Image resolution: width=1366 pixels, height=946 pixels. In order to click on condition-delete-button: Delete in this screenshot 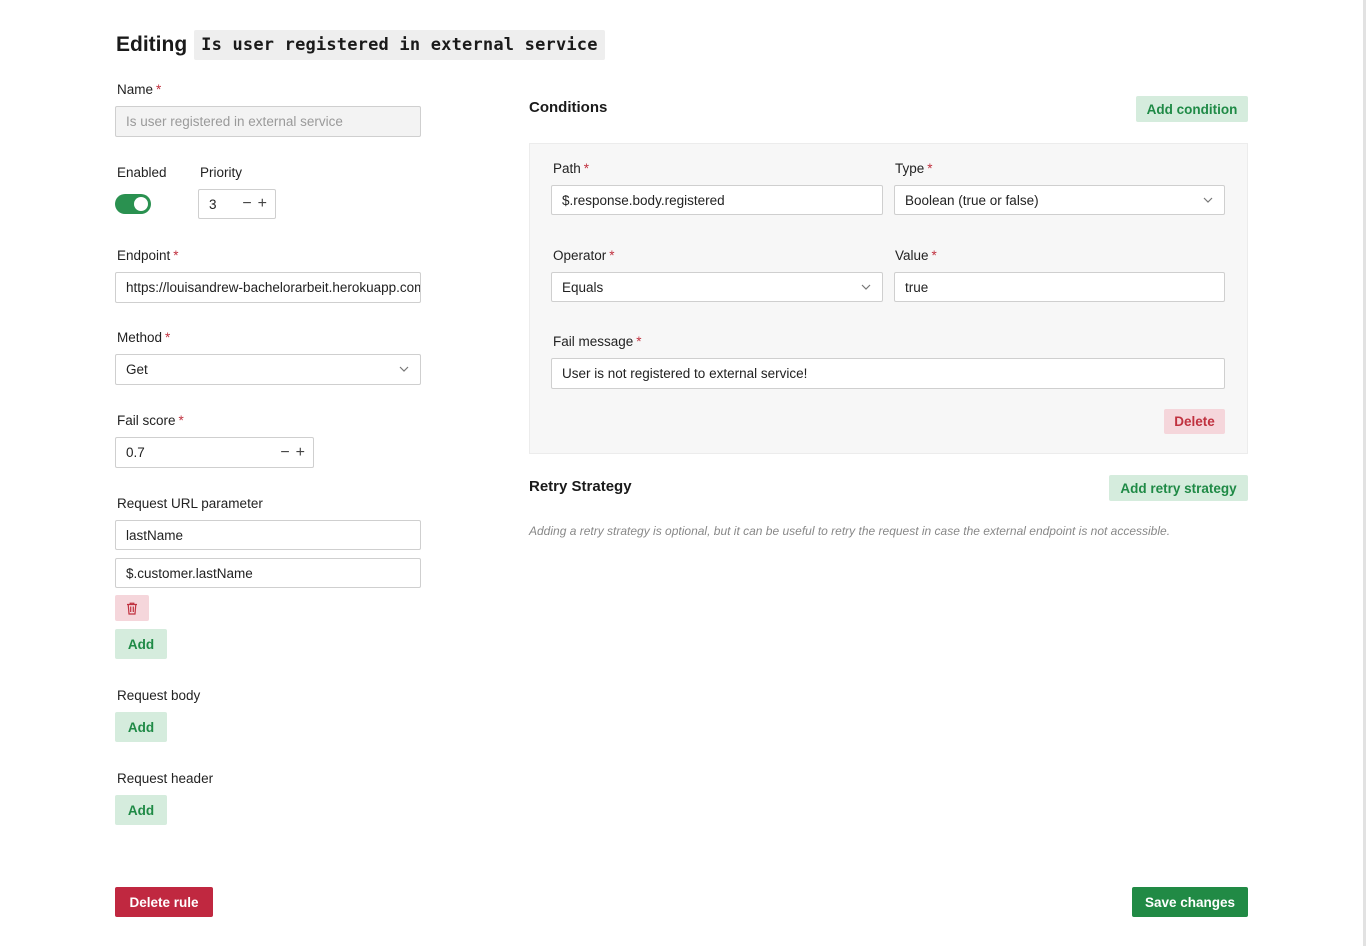, I will do `click(1194, 421)`.